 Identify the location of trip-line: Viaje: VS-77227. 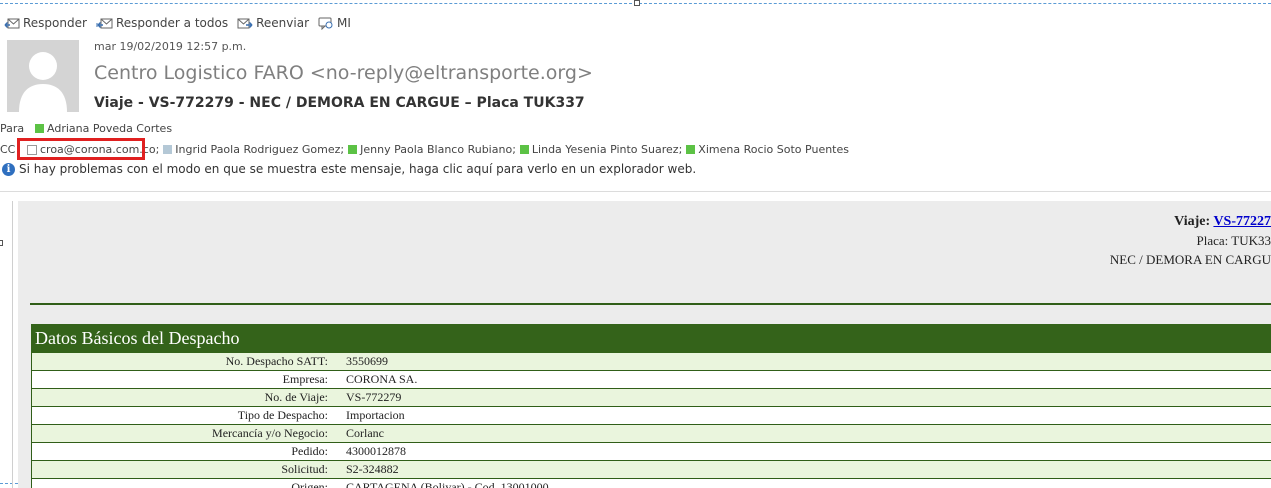
(1190, 222).